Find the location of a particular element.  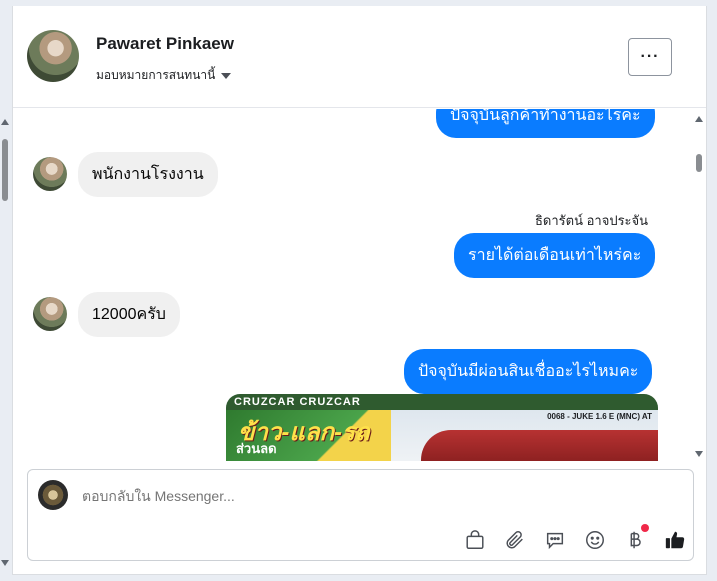

caret-down-icon is located at coordinates (226, 75).